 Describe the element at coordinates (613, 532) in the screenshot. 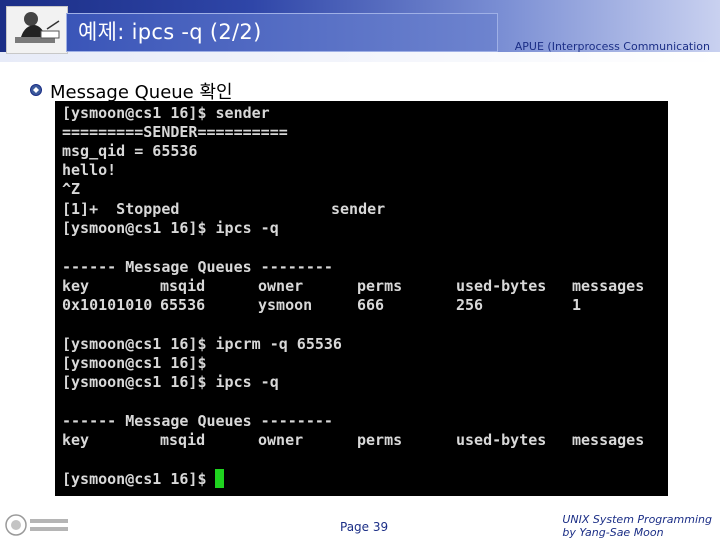

I see `credit-author: by Yang-Sae Moon` at that location.